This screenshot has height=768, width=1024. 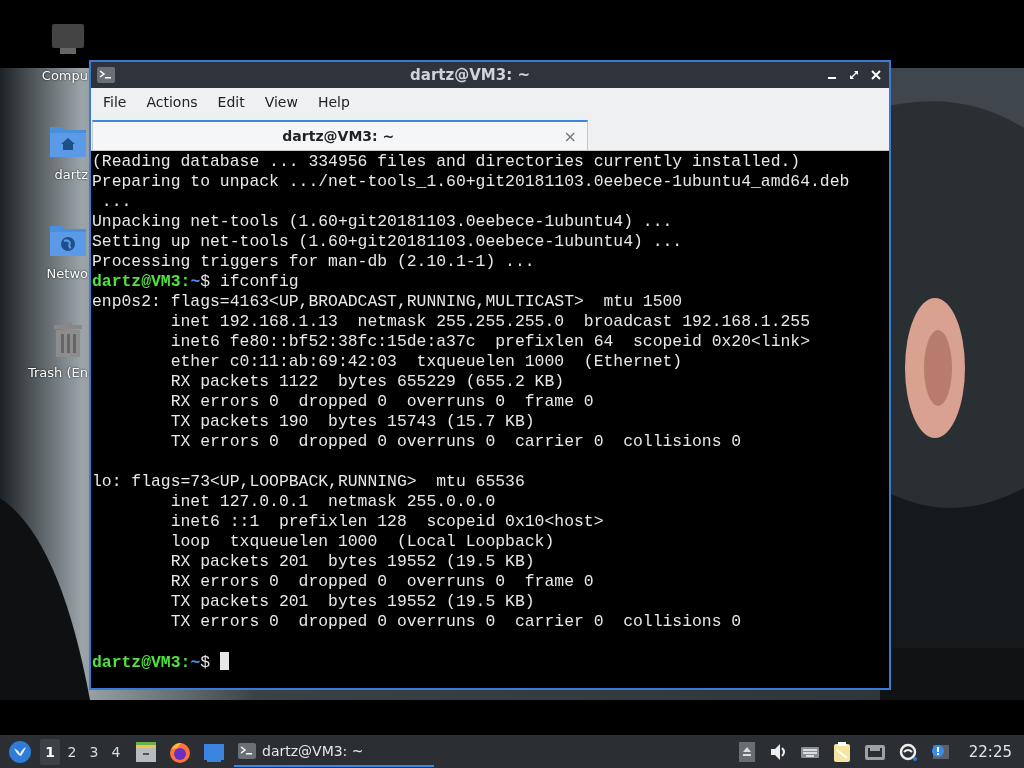 What do you see at coordinates (94, 751) in the screenshot?
I see `workspace-button: 3` at bounding box center [94, 751].